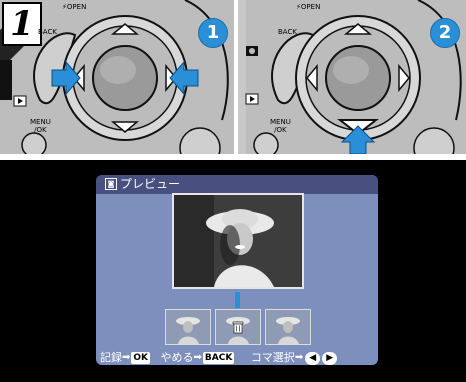 This screenshot has width=466, height=382. Describe the element at coordinates (111, 357) in the screenshot. I see `record-label: 記録` at that location.